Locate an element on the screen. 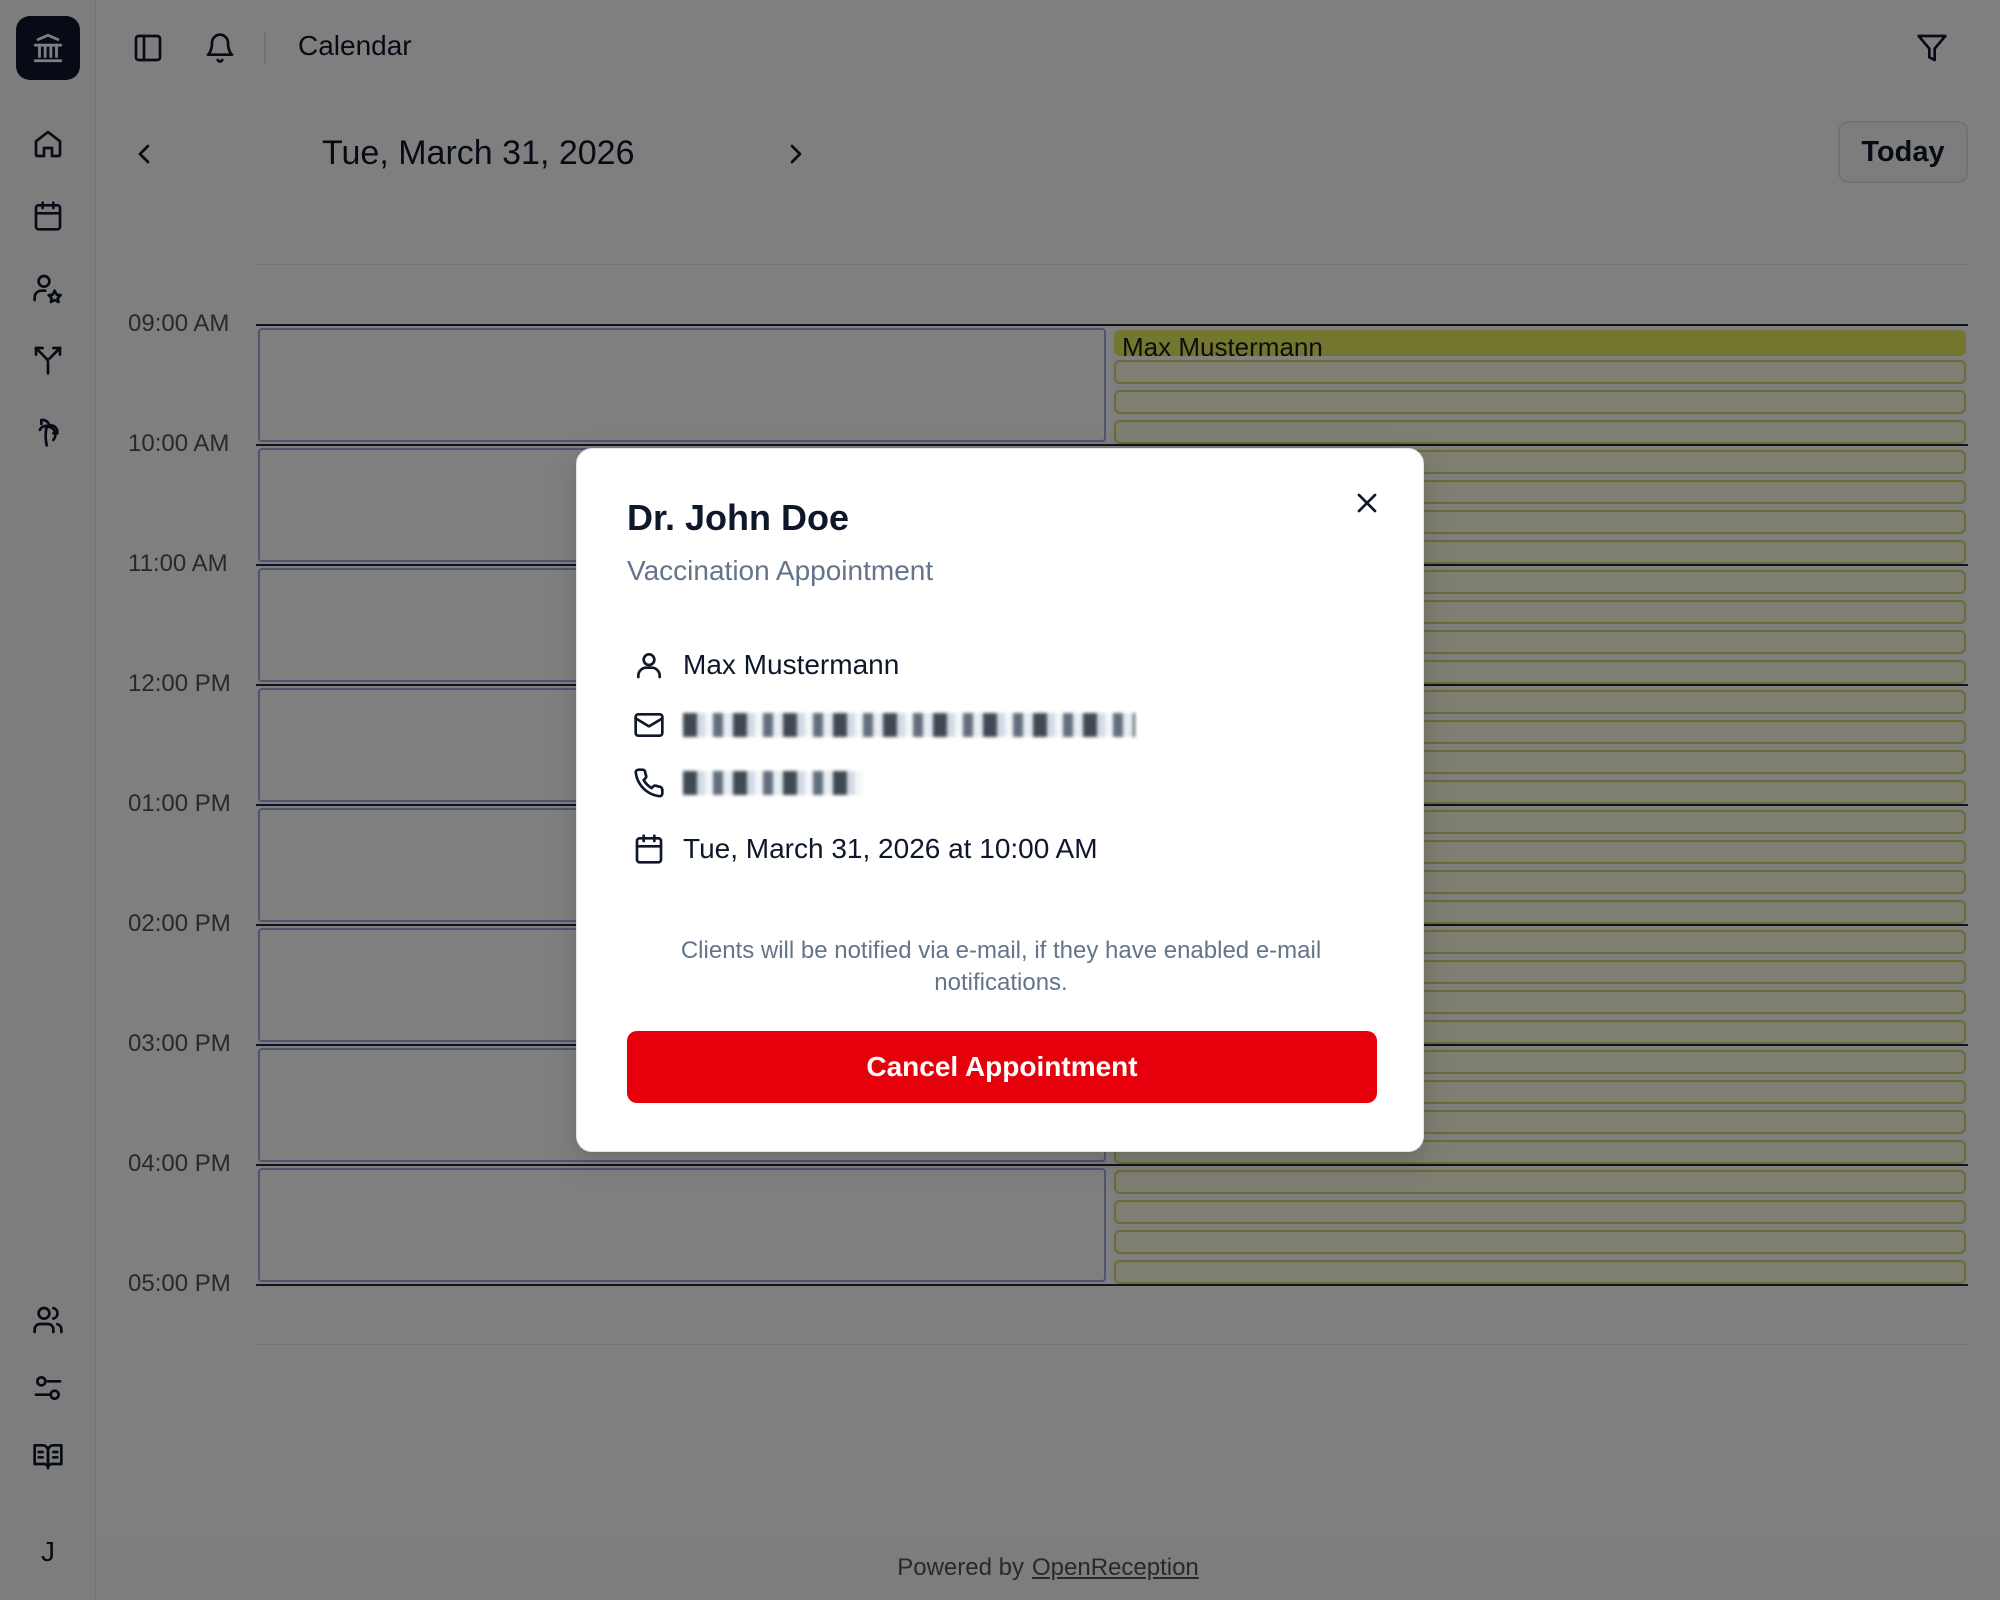  cancel-appointment-button: Cancel Appointment is located at coordinates (1002, 1067).